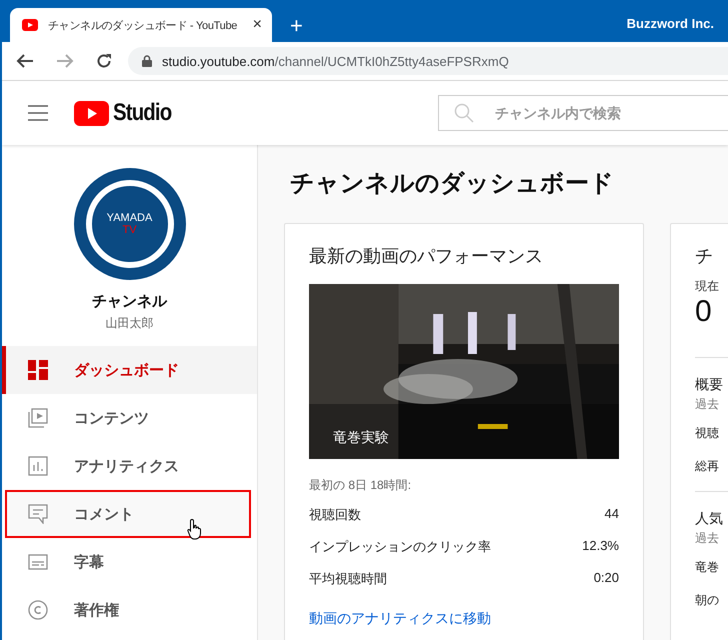 Image resolution: width=728 pixels, height=640 pixels. I want to click on channel-title: チャンネル, so click(129, 301).